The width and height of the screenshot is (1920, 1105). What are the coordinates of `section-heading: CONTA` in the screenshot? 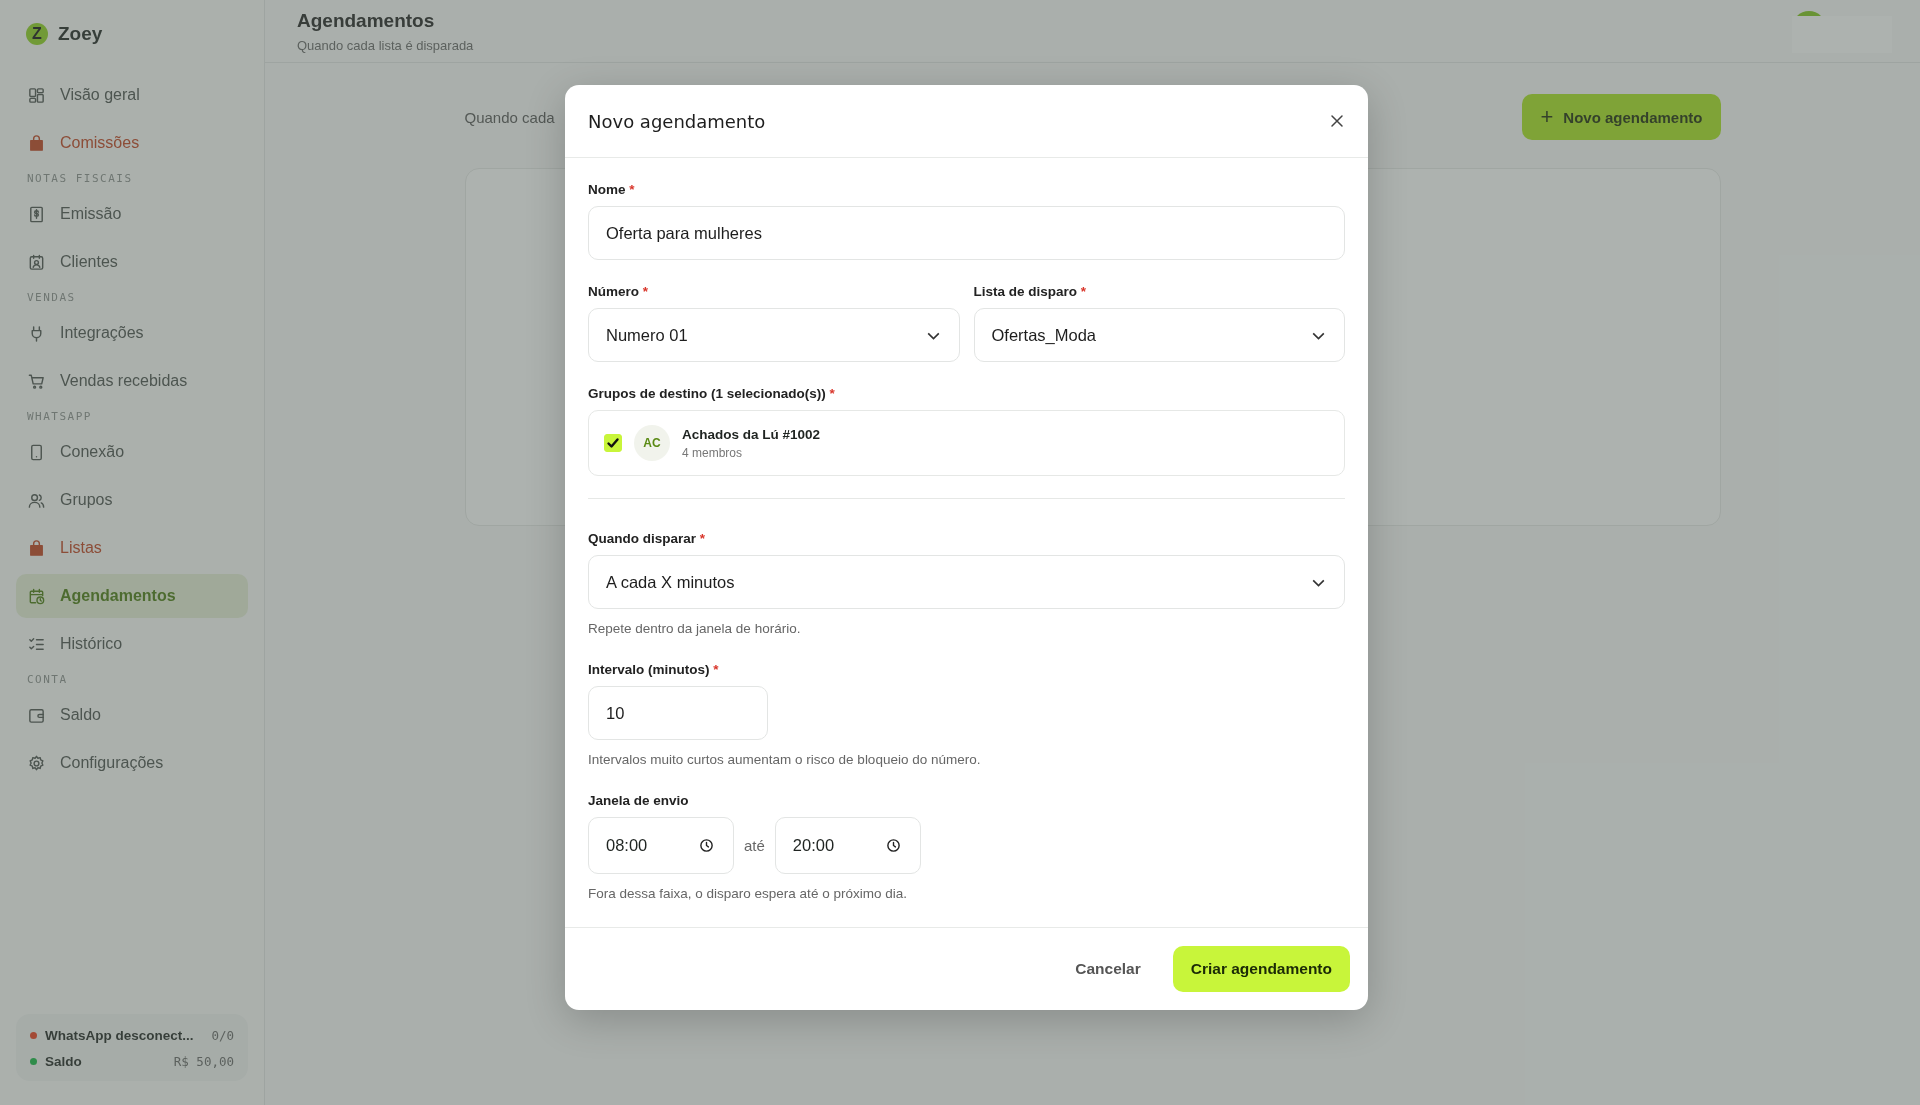 It's located at (47, 680).